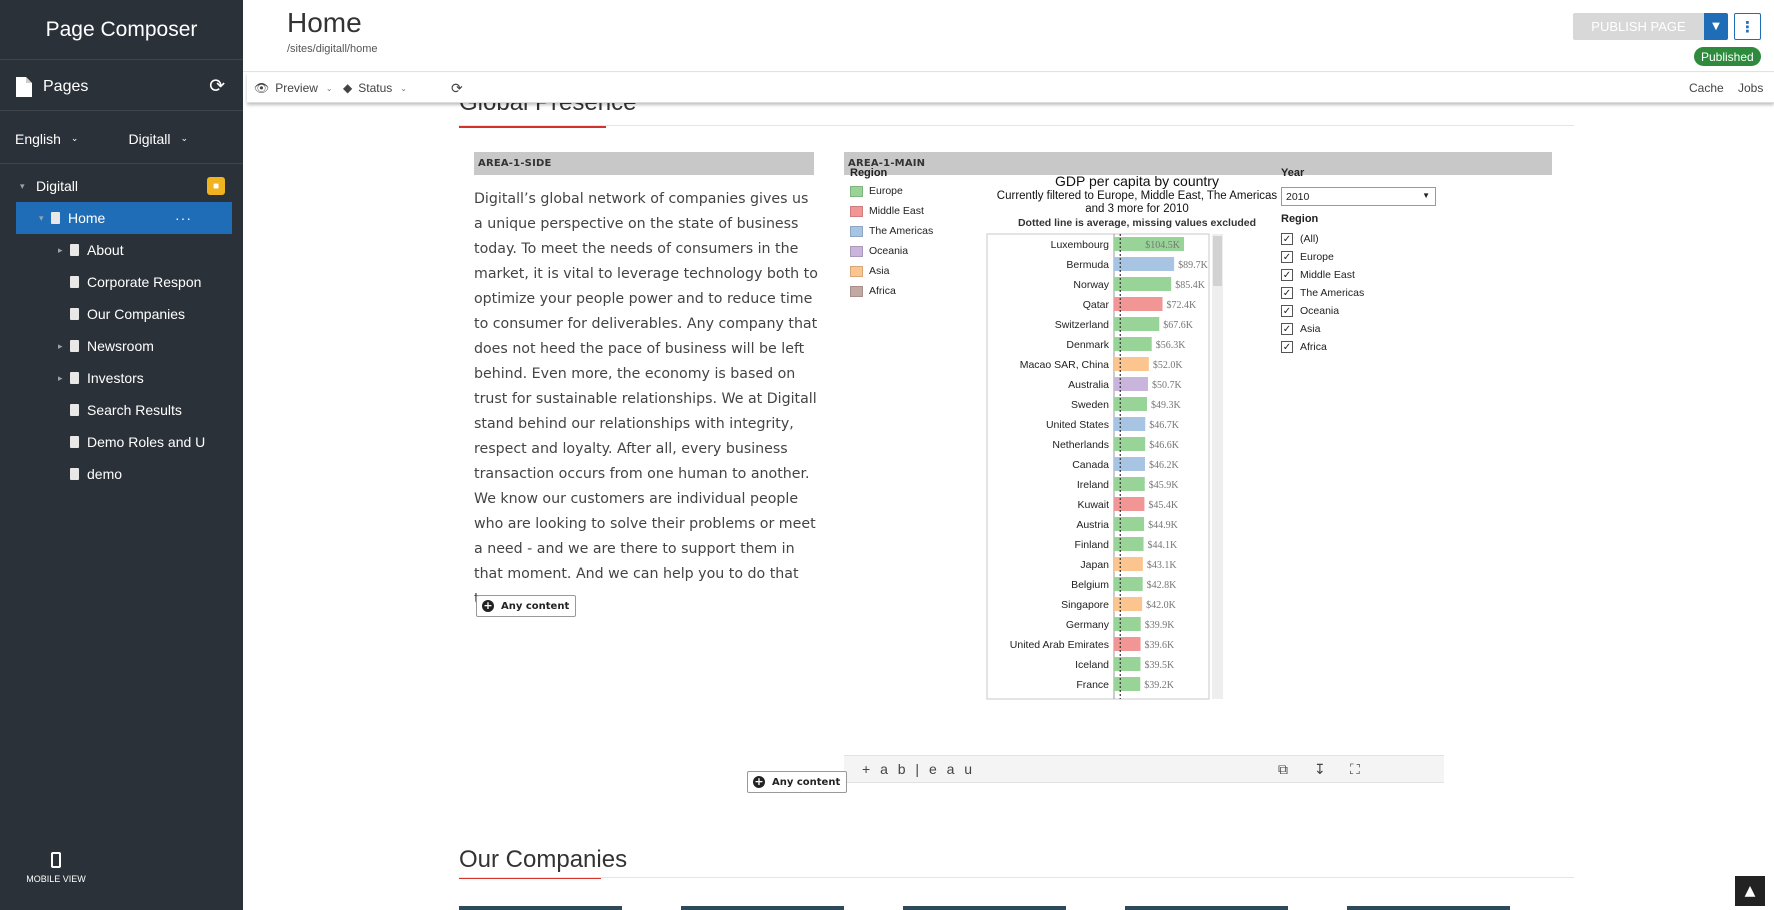 Image resolution: width=1774 pixels, height=910 pixels. What do you see at coordinates (124, 410) in the screenshot?
I see `tree-item: Search Results` at bounding box center [124, 410].